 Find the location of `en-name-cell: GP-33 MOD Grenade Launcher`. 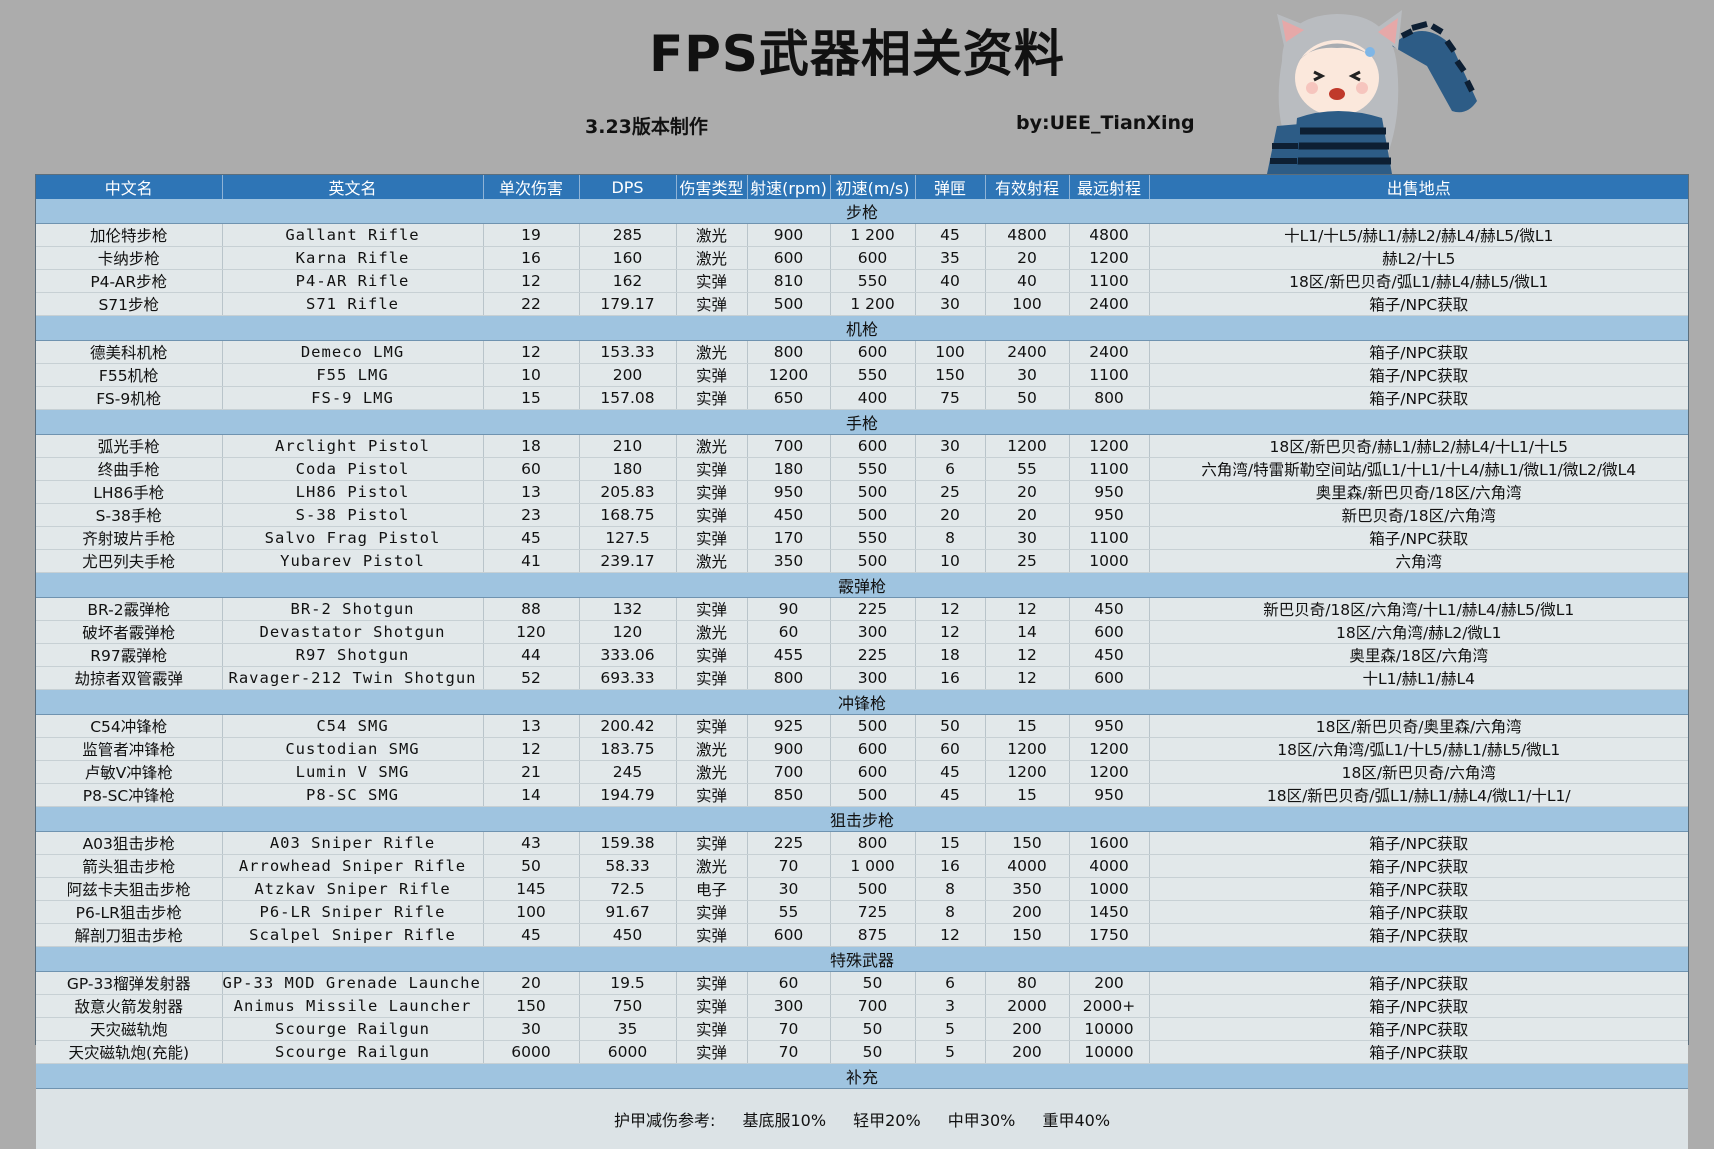

en-name-cell: GP-33 MOD Grenade Launcher is located at coordinates (352, 983).